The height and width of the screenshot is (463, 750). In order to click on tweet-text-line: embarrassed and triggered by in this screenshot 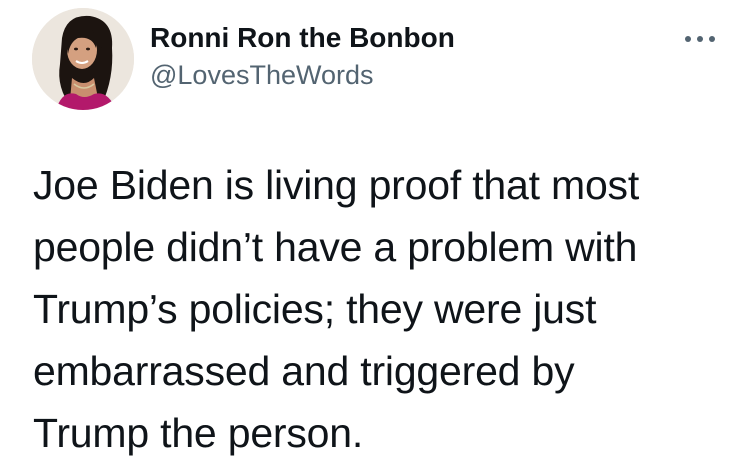, I will do `click(304, 371)`.